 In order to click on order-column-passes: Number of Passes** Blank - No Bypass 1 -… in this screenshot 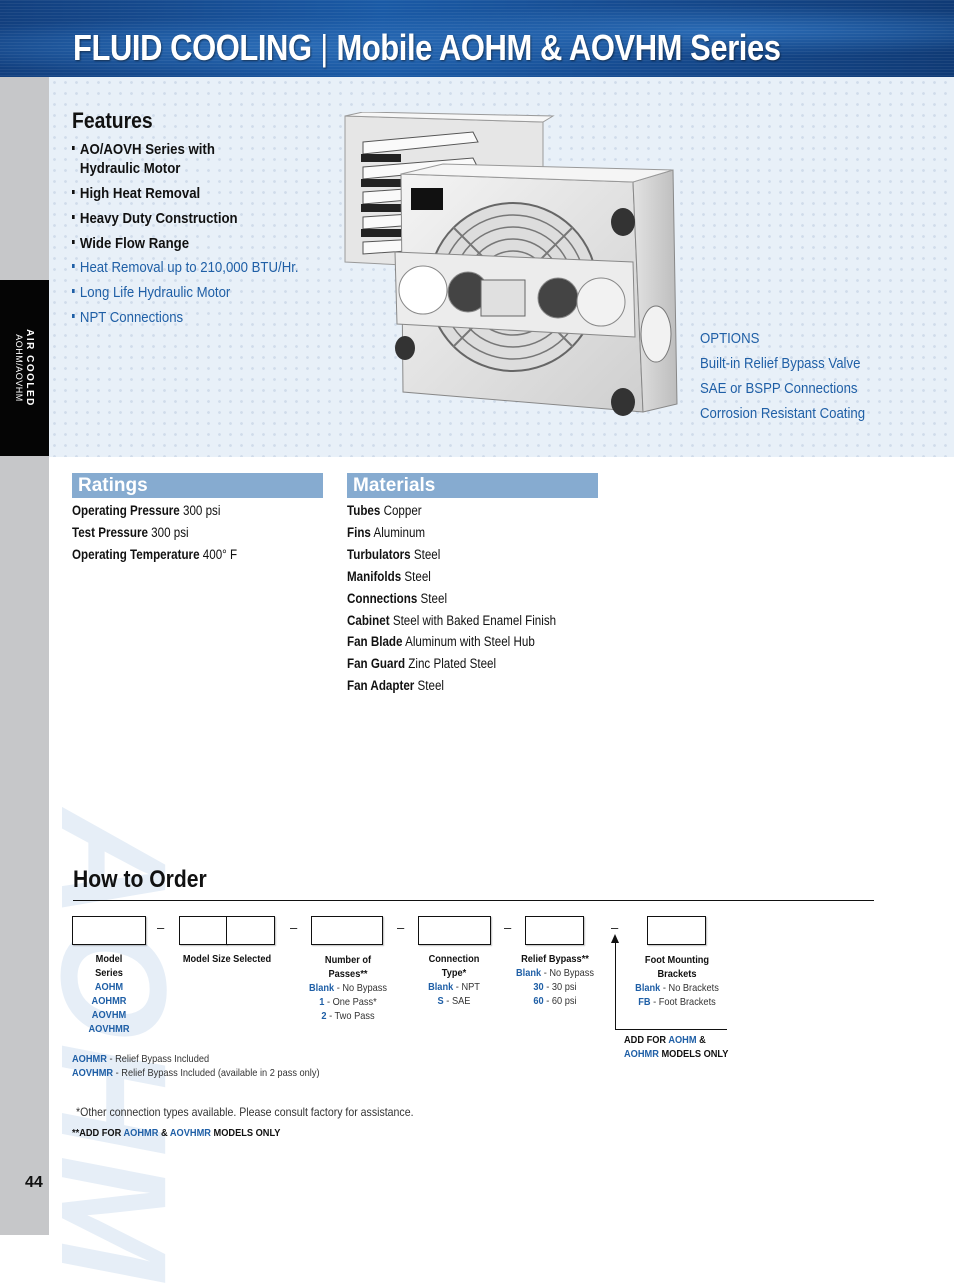, I will do `click(348, 988)`.